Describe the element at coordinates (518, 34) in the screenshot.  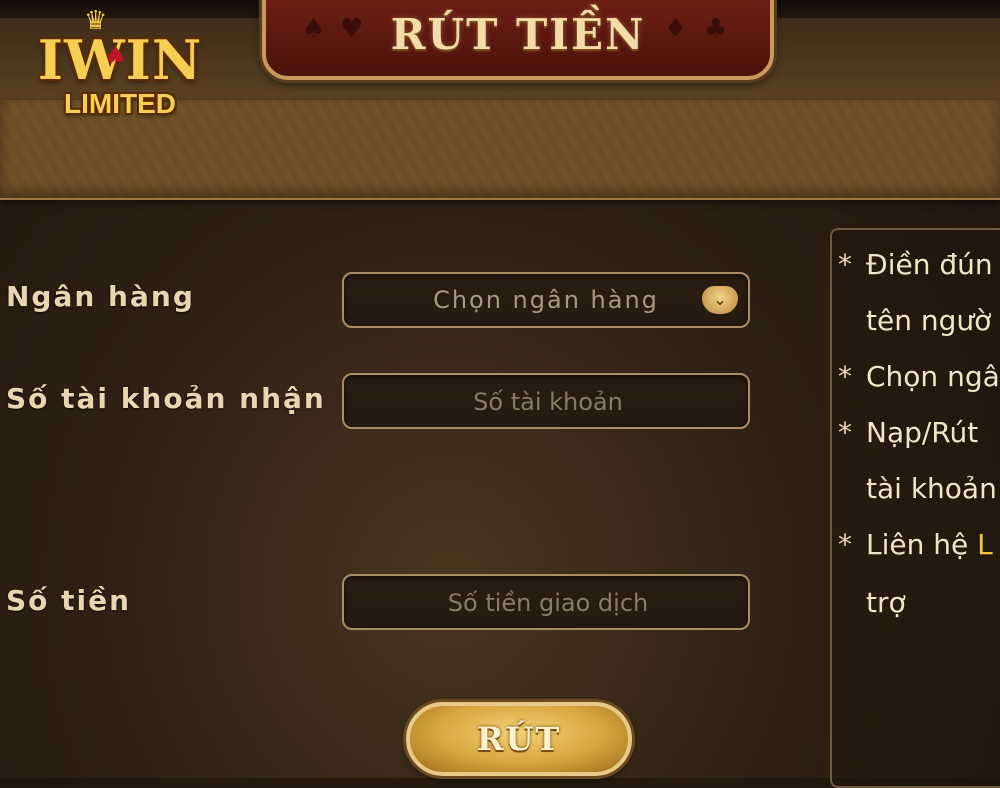
I see `page-title: RÚT TIỀN` at that location.